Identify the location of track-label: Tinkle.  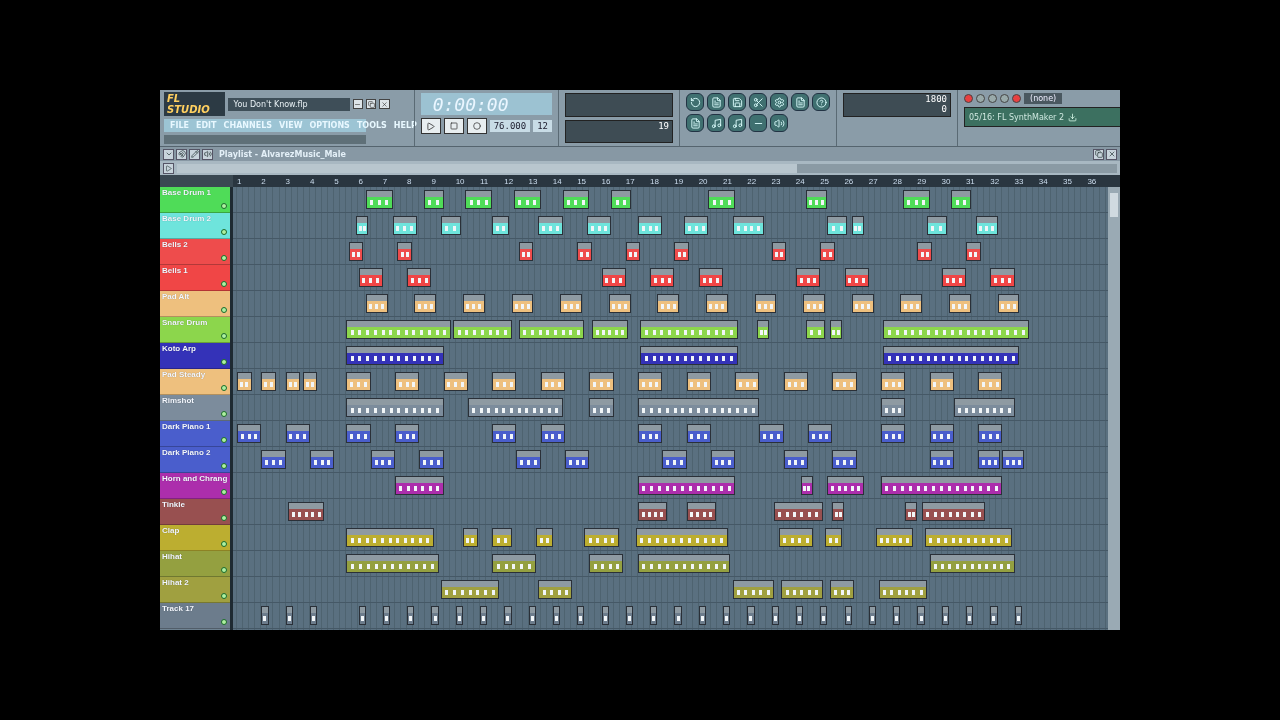
(195, 512).